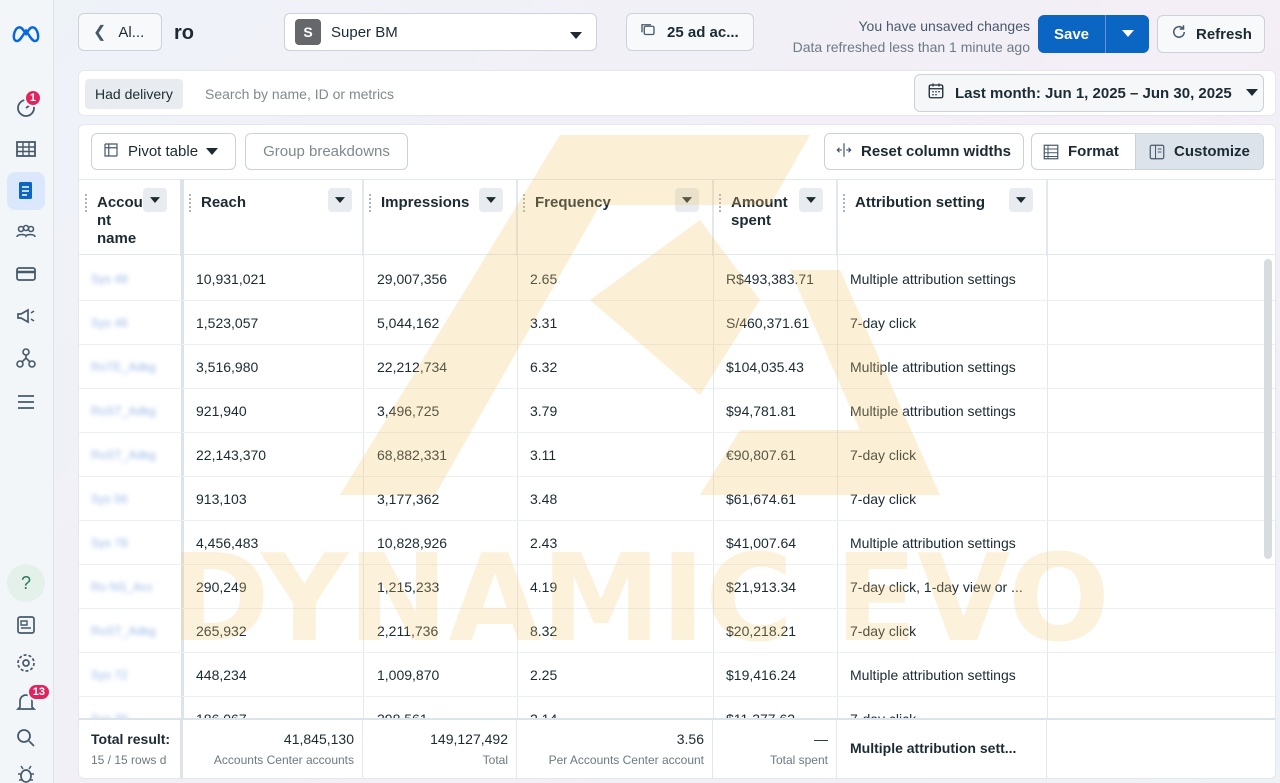  What do you see at coordinates (131, 675) in the screenshot?
I see `cell-account: Sys 72` at bounding box center [131, 675].